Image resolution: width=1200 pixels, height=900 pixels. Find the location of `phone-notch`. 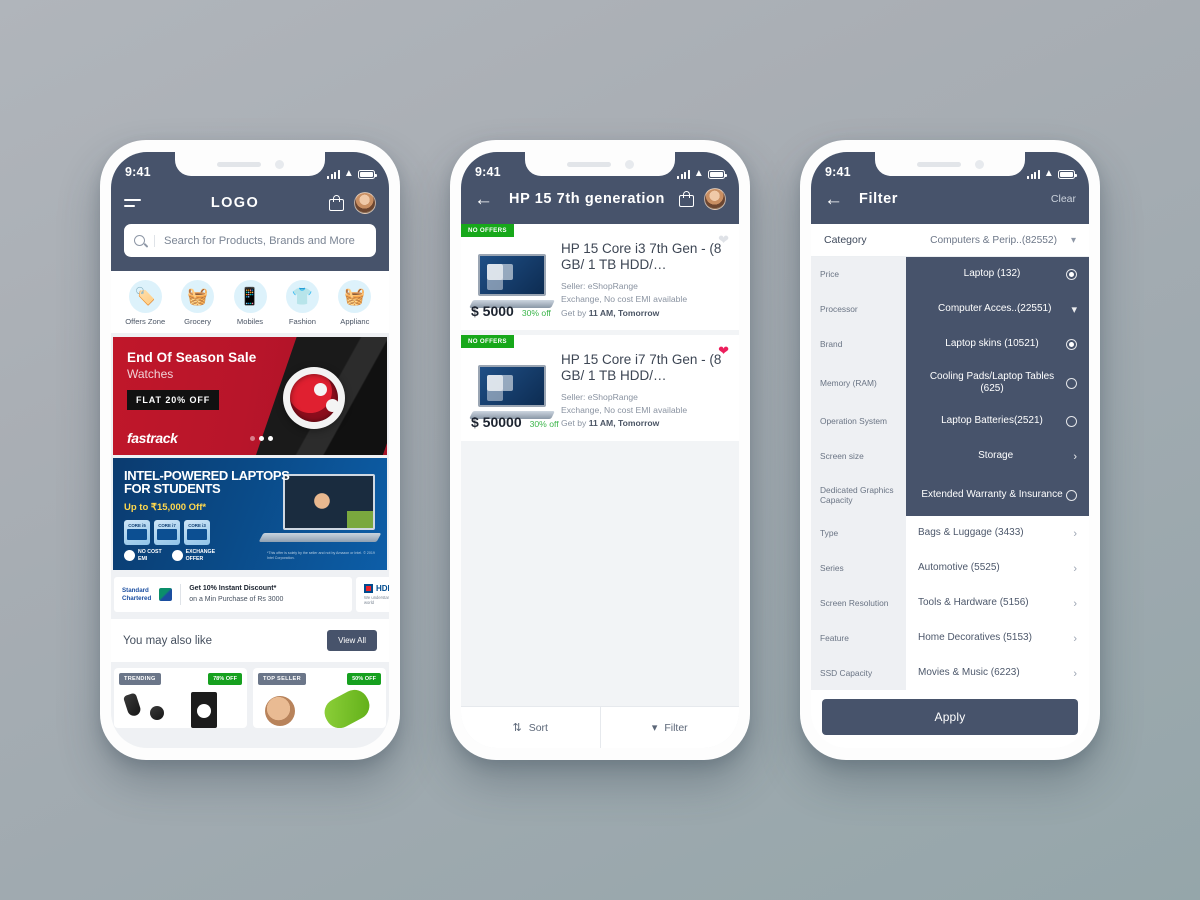

phone-notch is located at coordinates (250, 164).